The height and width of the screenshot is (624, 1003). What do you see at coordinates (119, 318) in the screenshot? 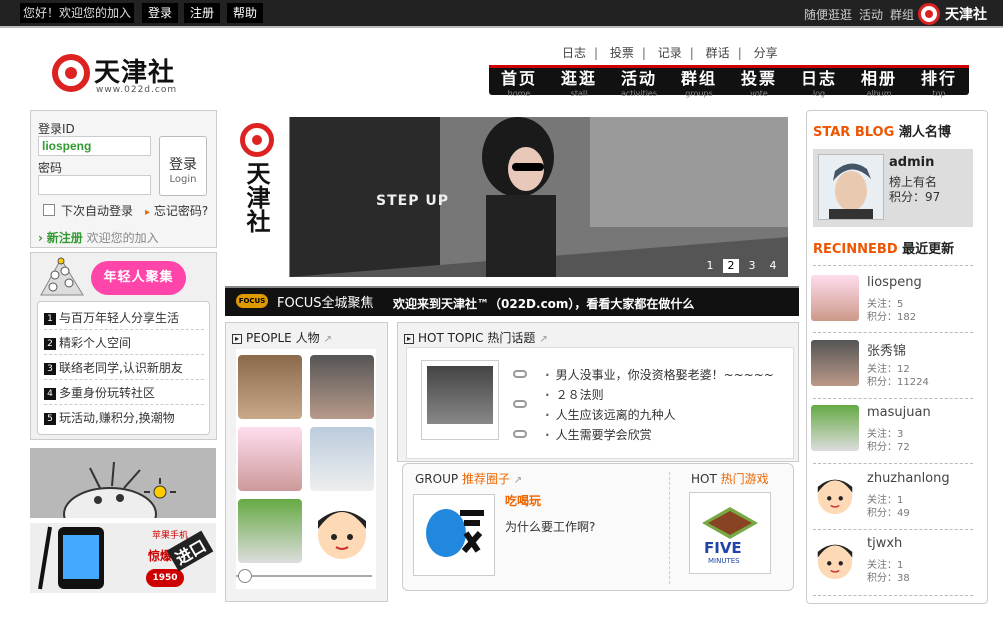
I see `item-text: 与百万年轻人分享生活` at bounding box center [119, 318].